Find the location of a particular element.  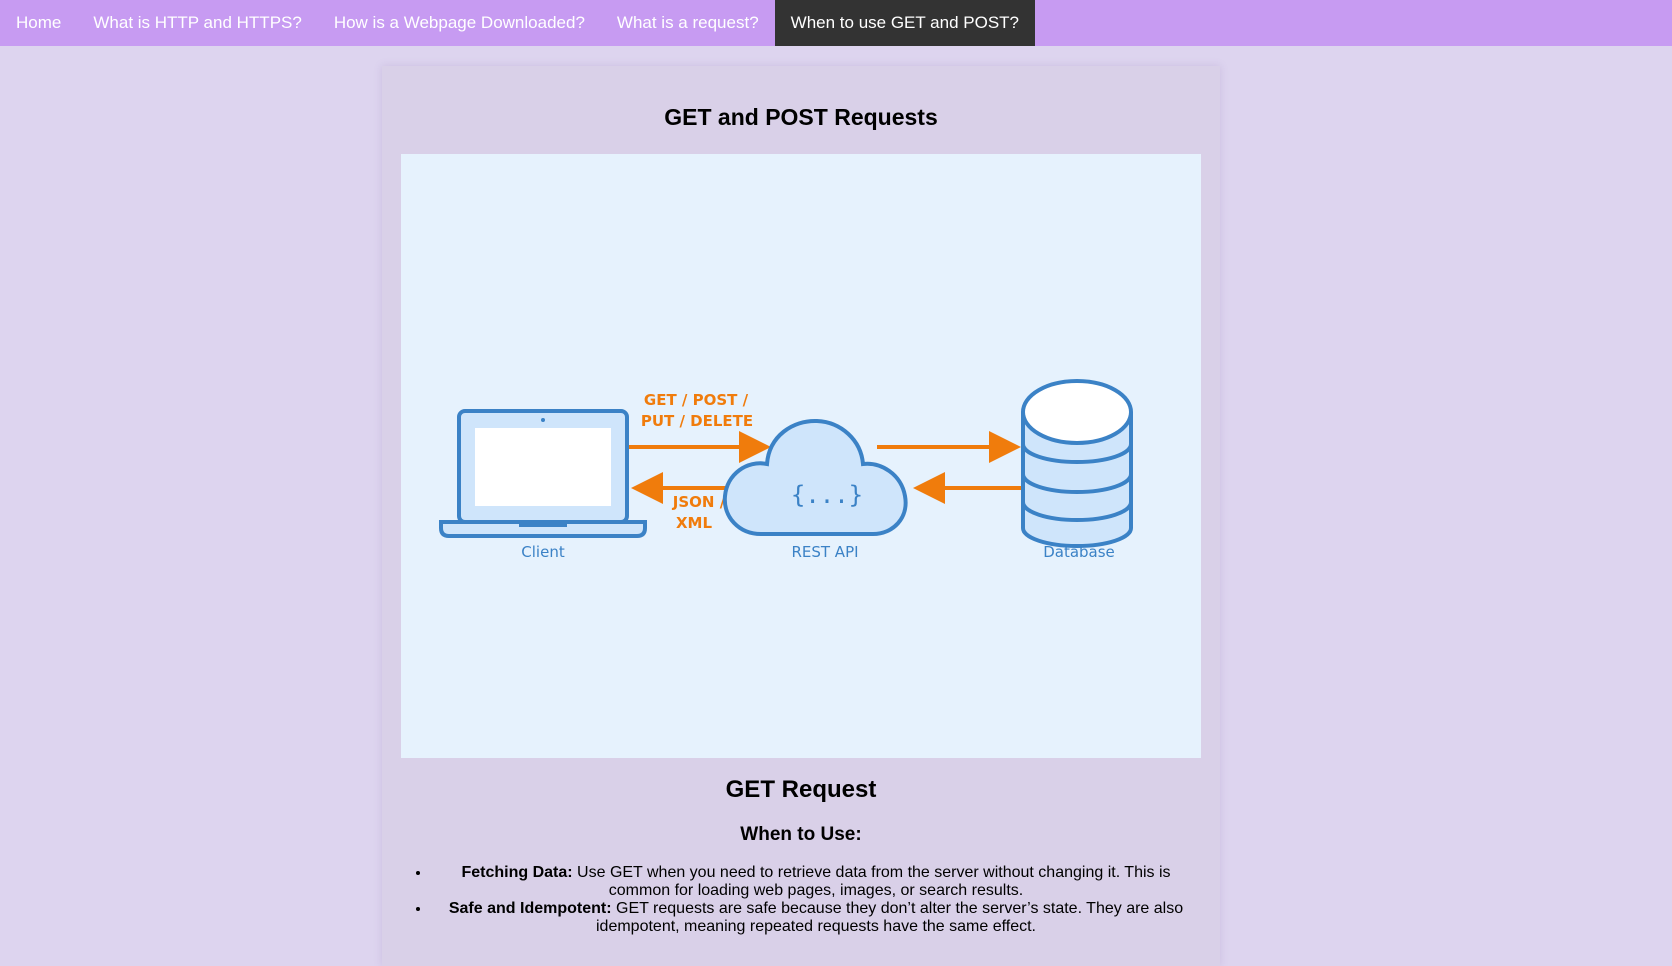

api-symbol: {...} is located at coordinates (827, 495).